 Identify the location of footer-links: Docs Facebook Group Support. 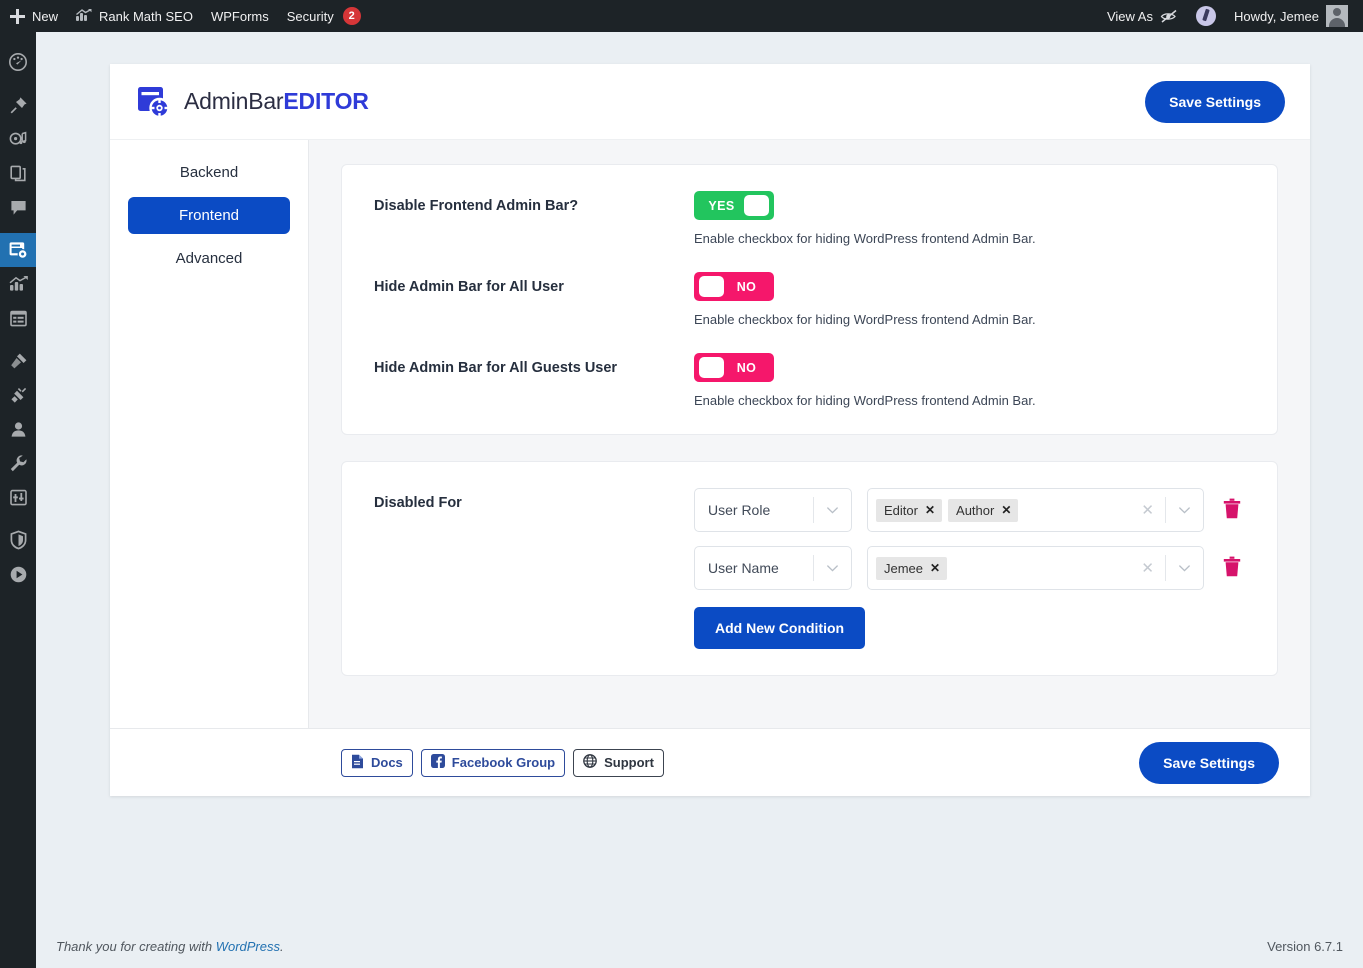
(502, 762).